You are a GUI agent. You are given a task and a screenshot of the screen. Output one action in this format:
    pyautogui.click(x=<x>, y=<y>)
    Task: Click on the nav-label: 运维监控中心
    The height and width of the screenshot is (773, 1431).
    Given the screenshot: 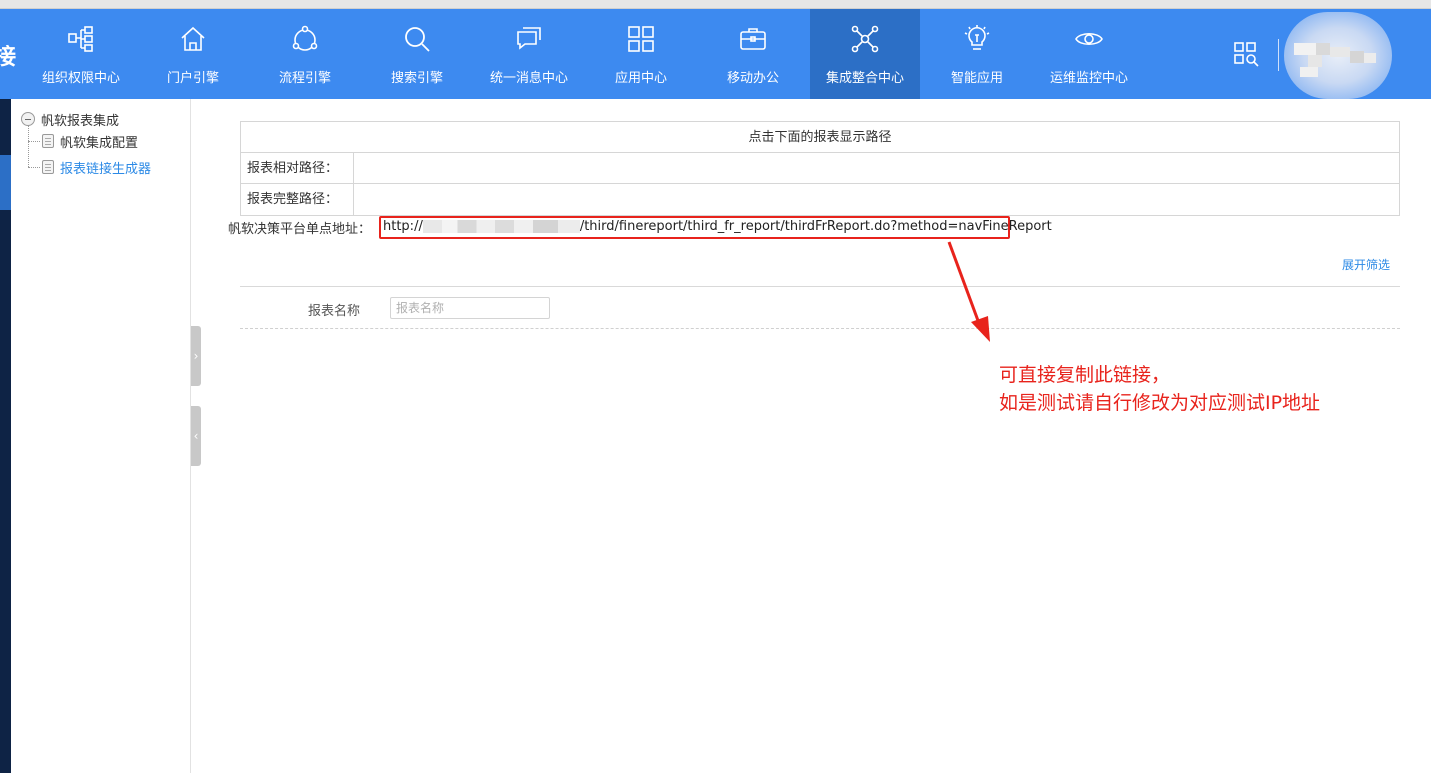 What is the action you would take?
    pyautogui.click(x=1088, y=78)
    